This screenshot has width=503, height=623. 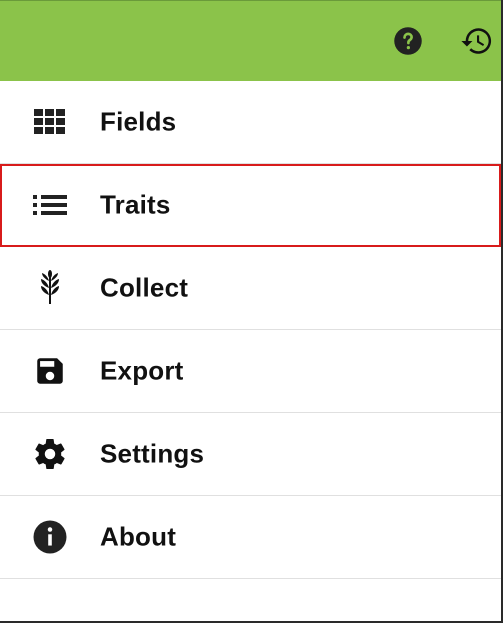 What do you see at coordinates (152, 453) in the screenshot?
I see `menu-item-label: Settings` at bounding box center [152, 453].